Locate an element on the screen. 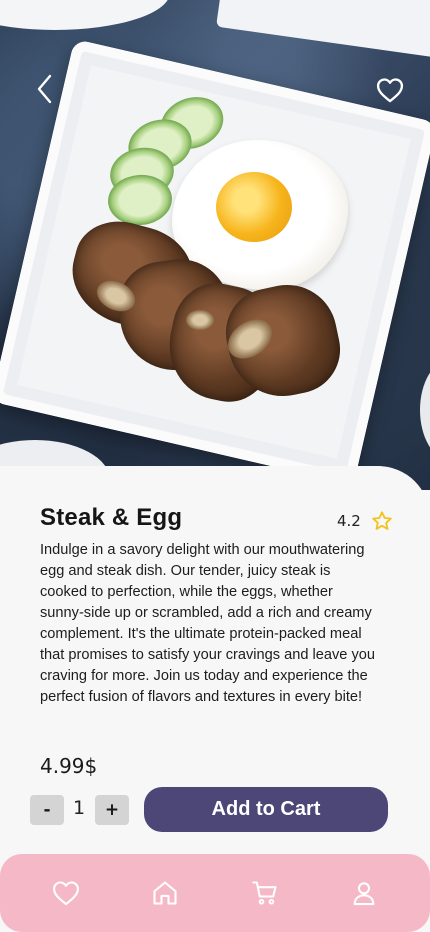  steak-bone is located at coordinates (200, 320).